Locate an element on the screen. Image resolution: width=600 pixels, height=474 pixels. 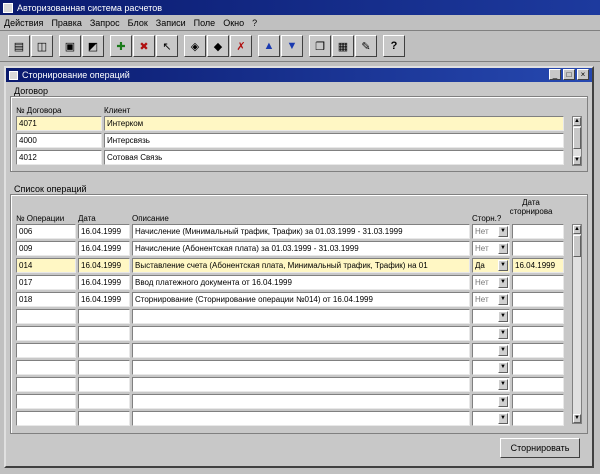
operation-number-cell: 014 is located at coordinates (46, 265).